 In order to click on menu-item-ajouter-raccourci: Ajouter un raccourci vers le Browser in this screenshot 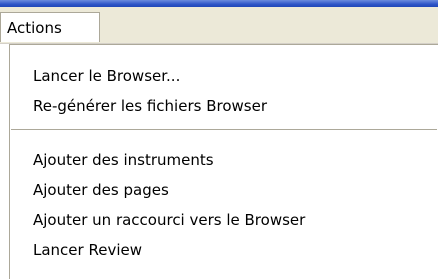, I will do `click(224, 220)`.